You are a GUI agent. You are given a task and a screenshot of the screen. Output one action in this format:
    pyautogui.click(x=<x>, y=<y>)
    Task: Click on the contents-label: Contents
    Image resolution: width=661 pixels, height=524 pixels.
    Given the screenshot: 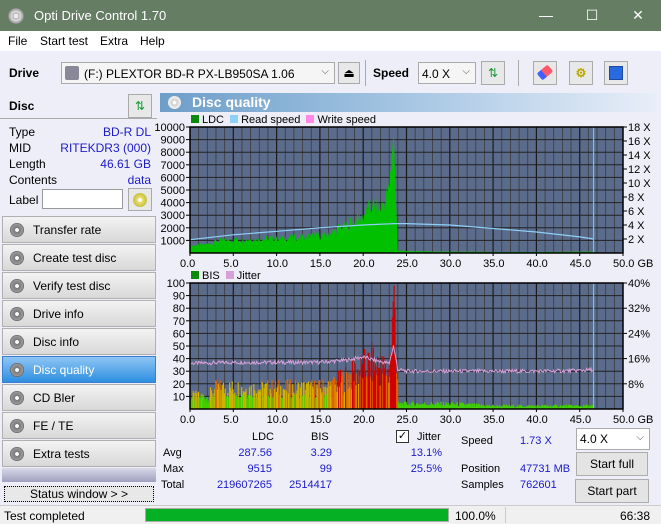 What is the action you would take?
    pyautogui.click(x=33, y=180)
    